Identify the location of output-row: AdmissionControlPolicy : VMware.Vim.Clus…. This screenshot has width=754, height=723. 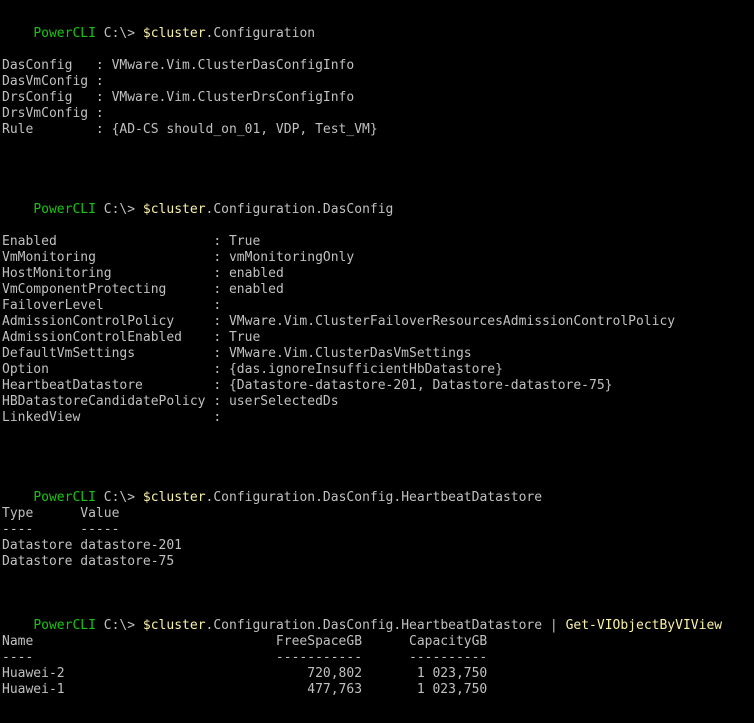
(338, 322).